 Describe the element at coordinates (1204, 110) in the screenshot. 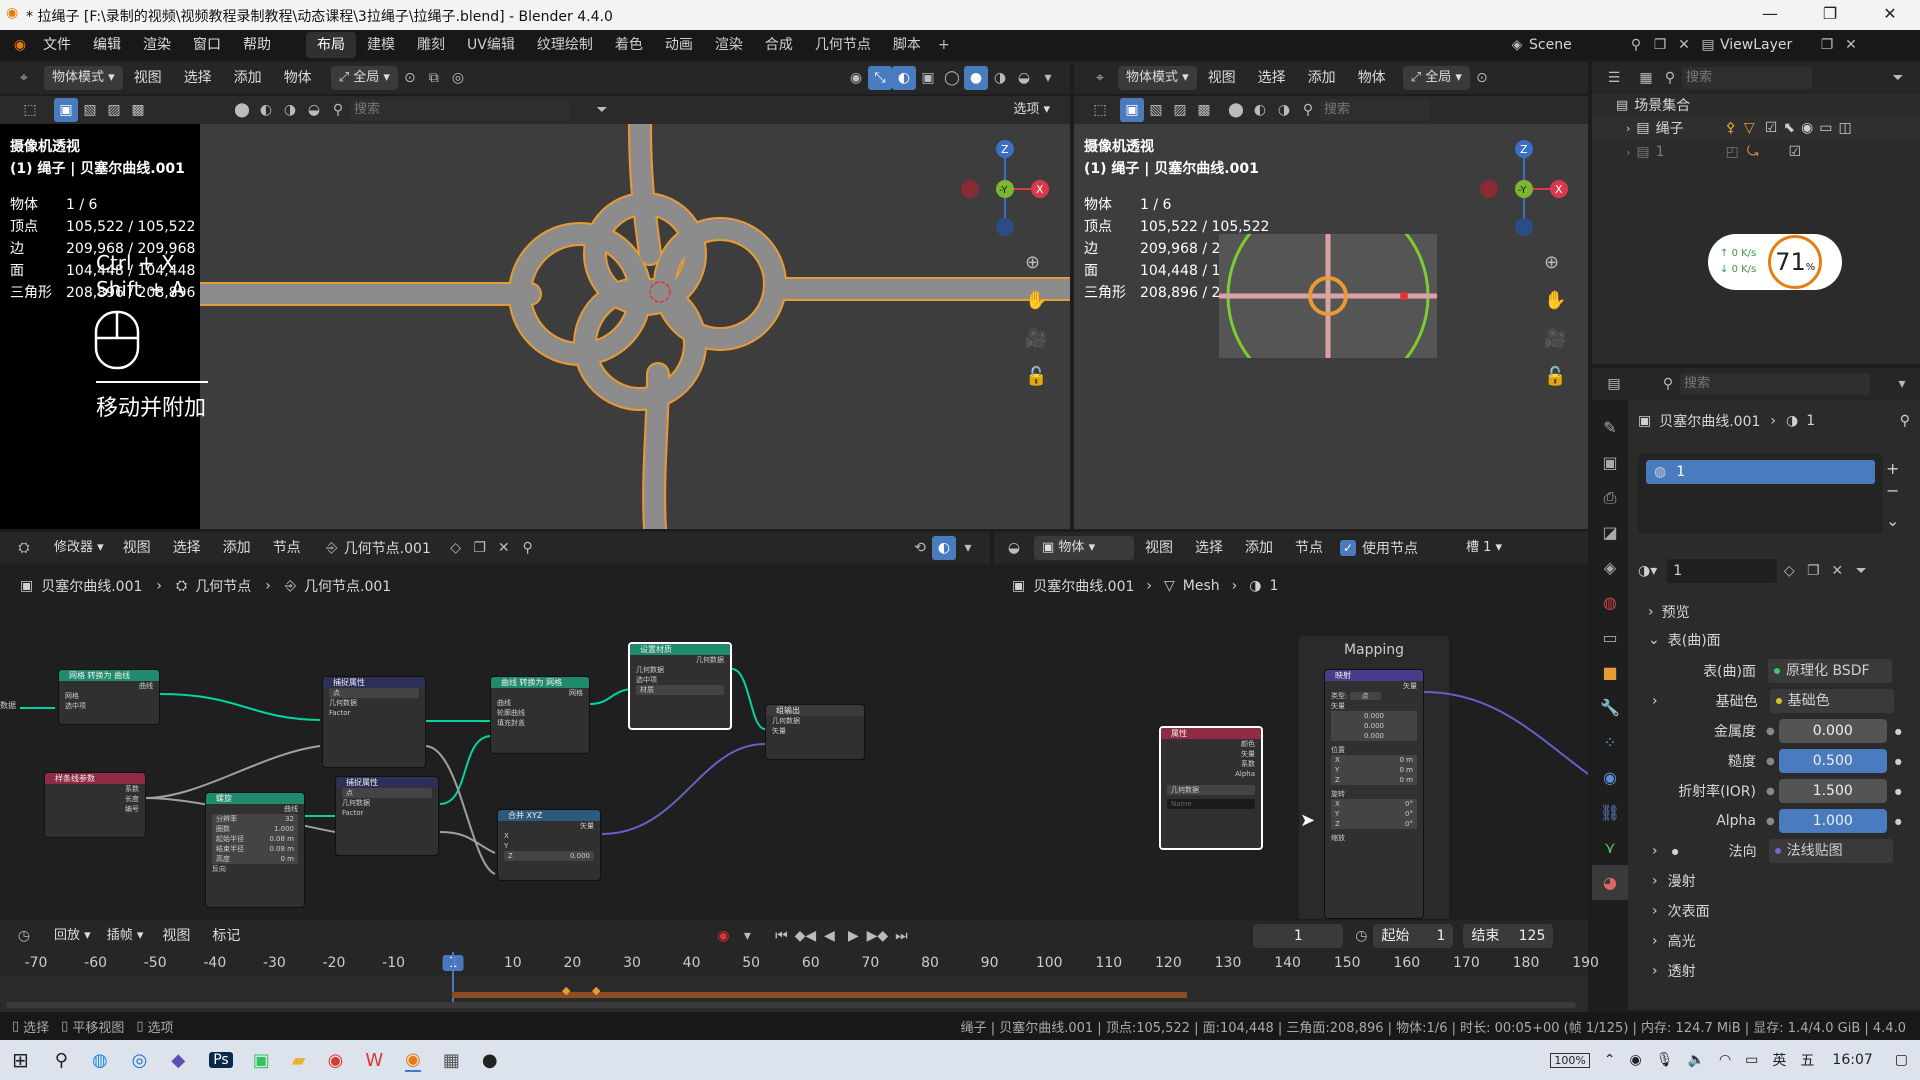

I see `select-invert-icon: ▩` at that location.